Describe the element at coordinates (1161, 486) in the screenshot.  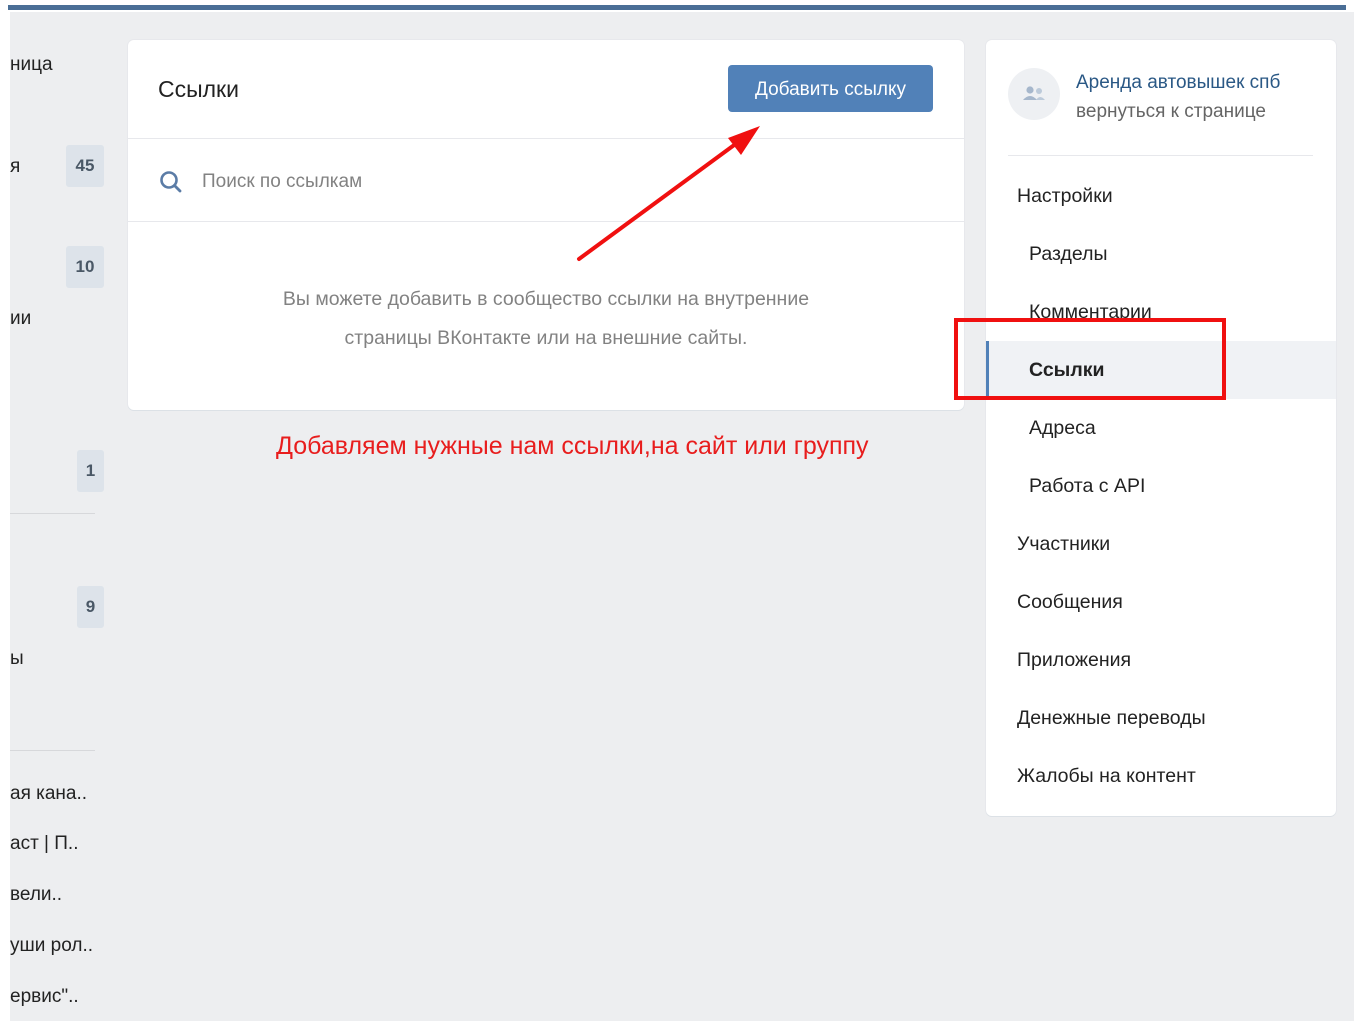
I see `menu-item-api: Работа с API` at that location.